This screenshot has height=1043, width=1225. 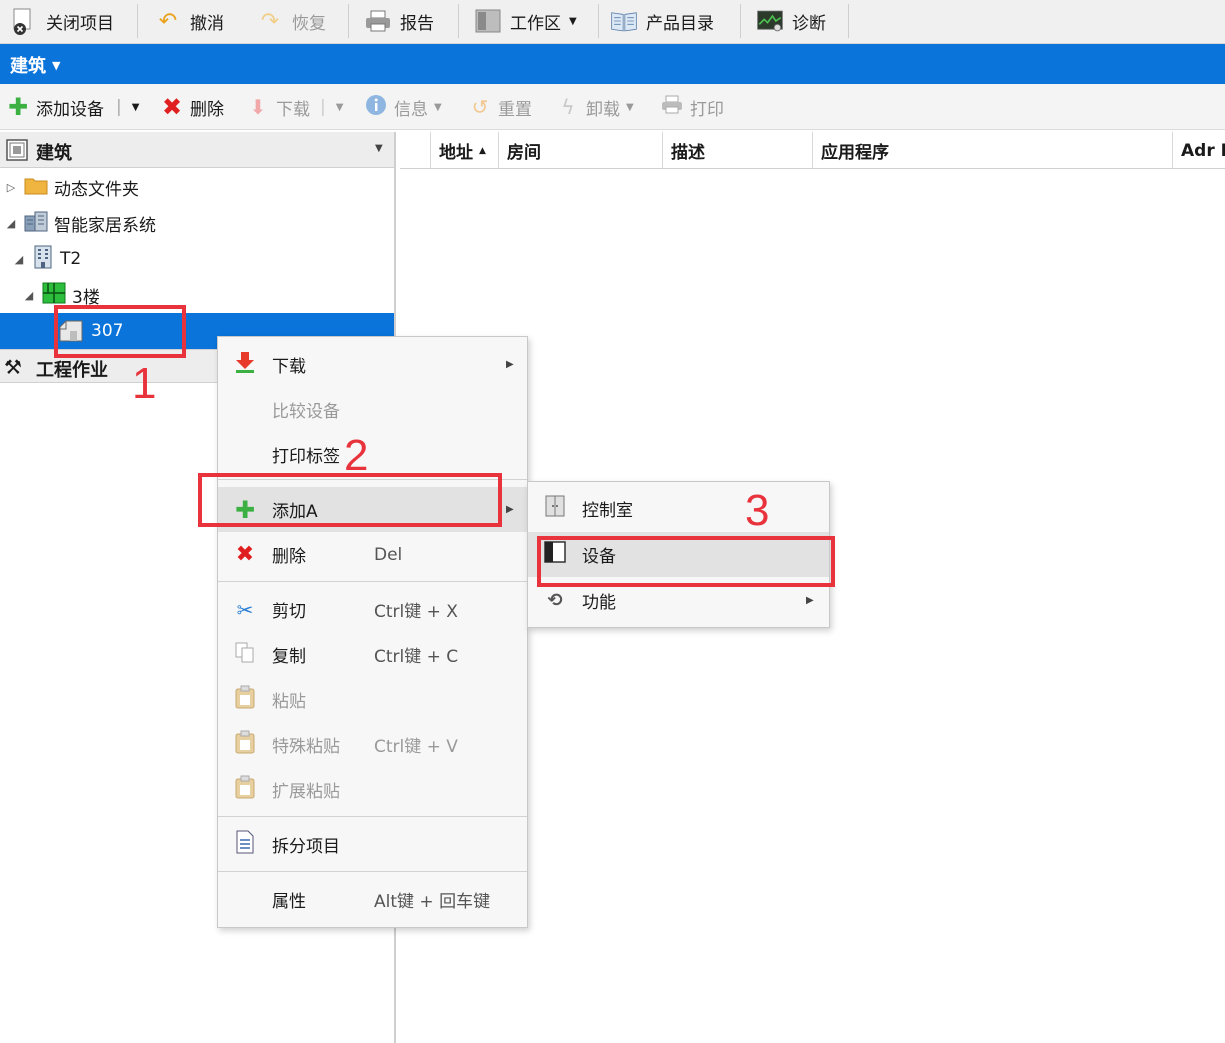 What do you see at coordinates (568, 107) in the screenshot?
I see `lightning-icon: ϟ` at bounding box center [568, 107].